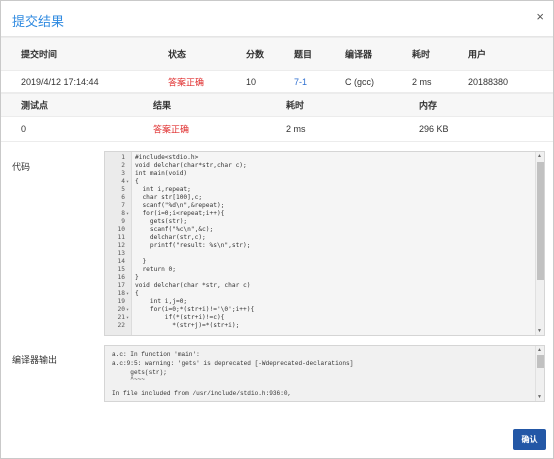  What do you see at coordinates (39, 54) in the screenshot?
I see `col-submit-time: 提交时间` at bounding box center [39, 54].